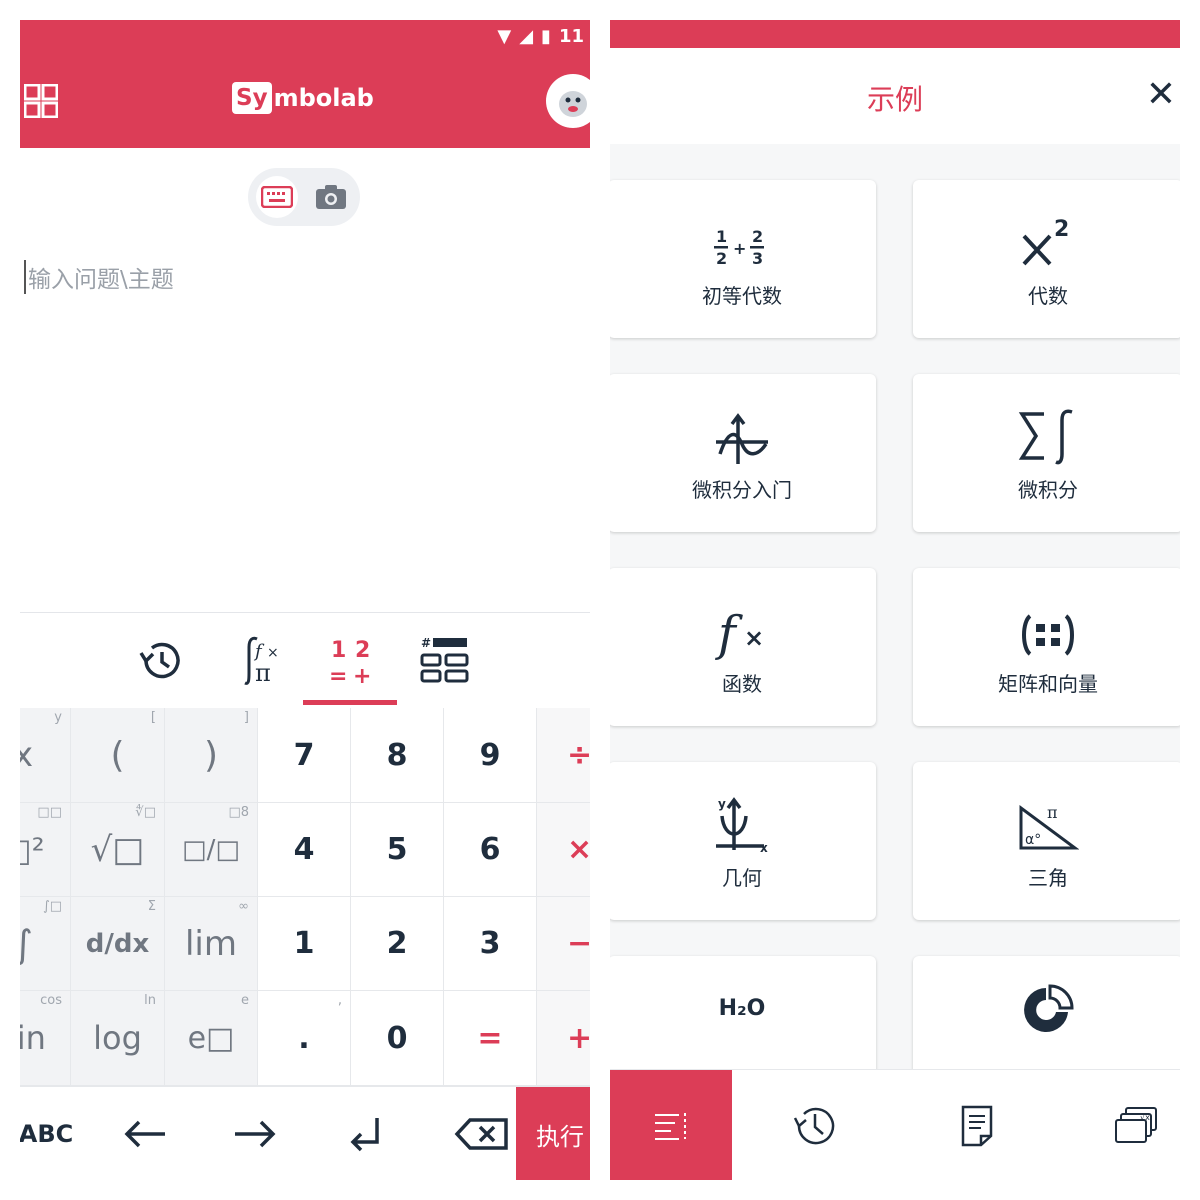  What do you see at coordinates (568, 101) in the screenshot?
I see `avatar` at bounding box center [568, 101].